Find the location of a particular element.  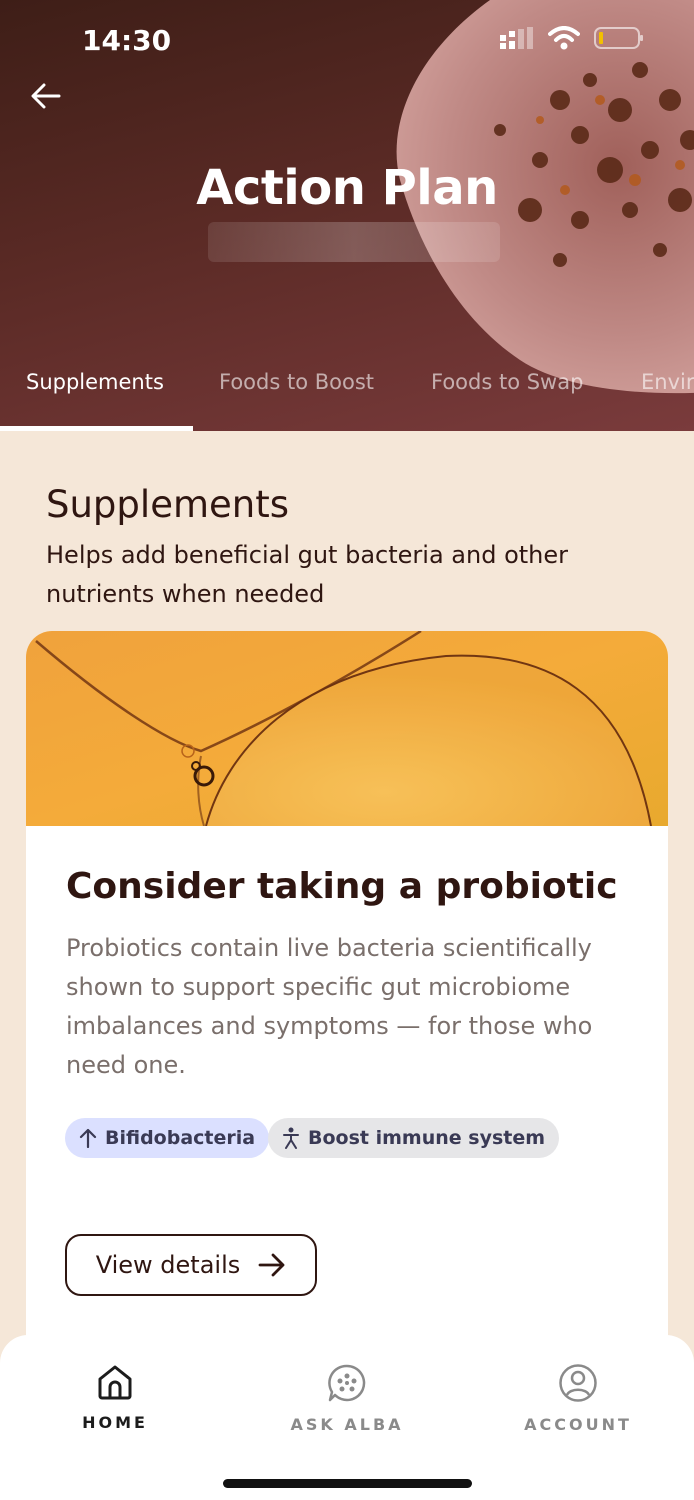

tab-foods-to-boost: Foods to Boost is located at coordinates (296, 382).